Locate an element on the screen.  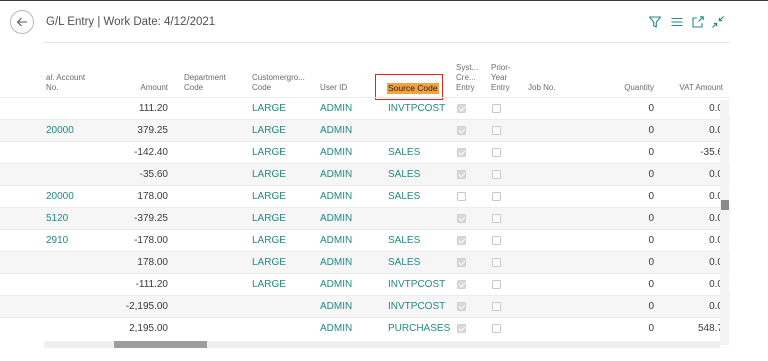
table-row: 20000 178.00 LARGE ADMIN SALES 0 0.0 is located at coordinates (365, 196).